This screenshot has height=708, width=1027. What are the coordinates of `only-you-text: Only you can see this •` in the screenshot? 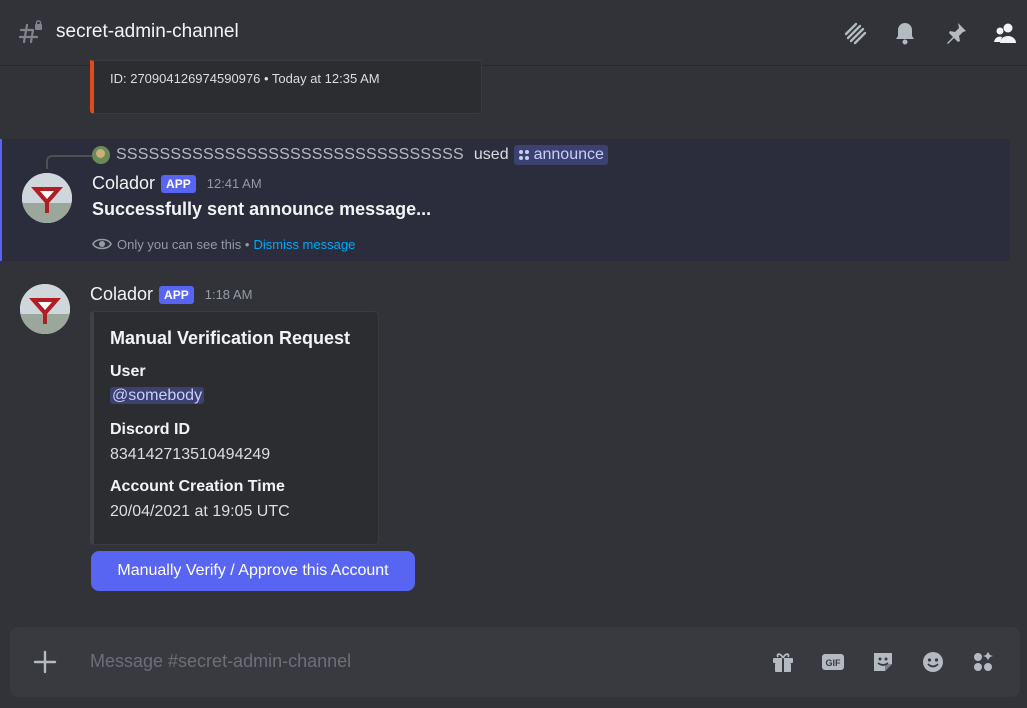 It's located at (183, 244).